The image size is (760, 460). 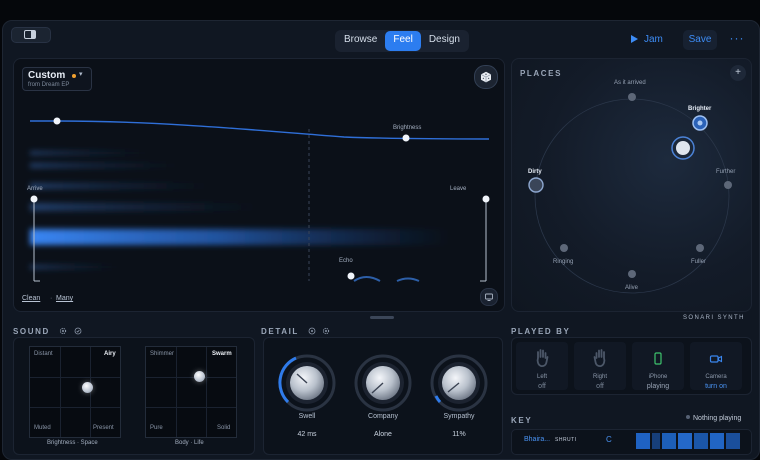 What do you see at coordinates (43, 354) in the screenshot?
I see `pad-corner-label: Distant` at bounding box center [43, 354].